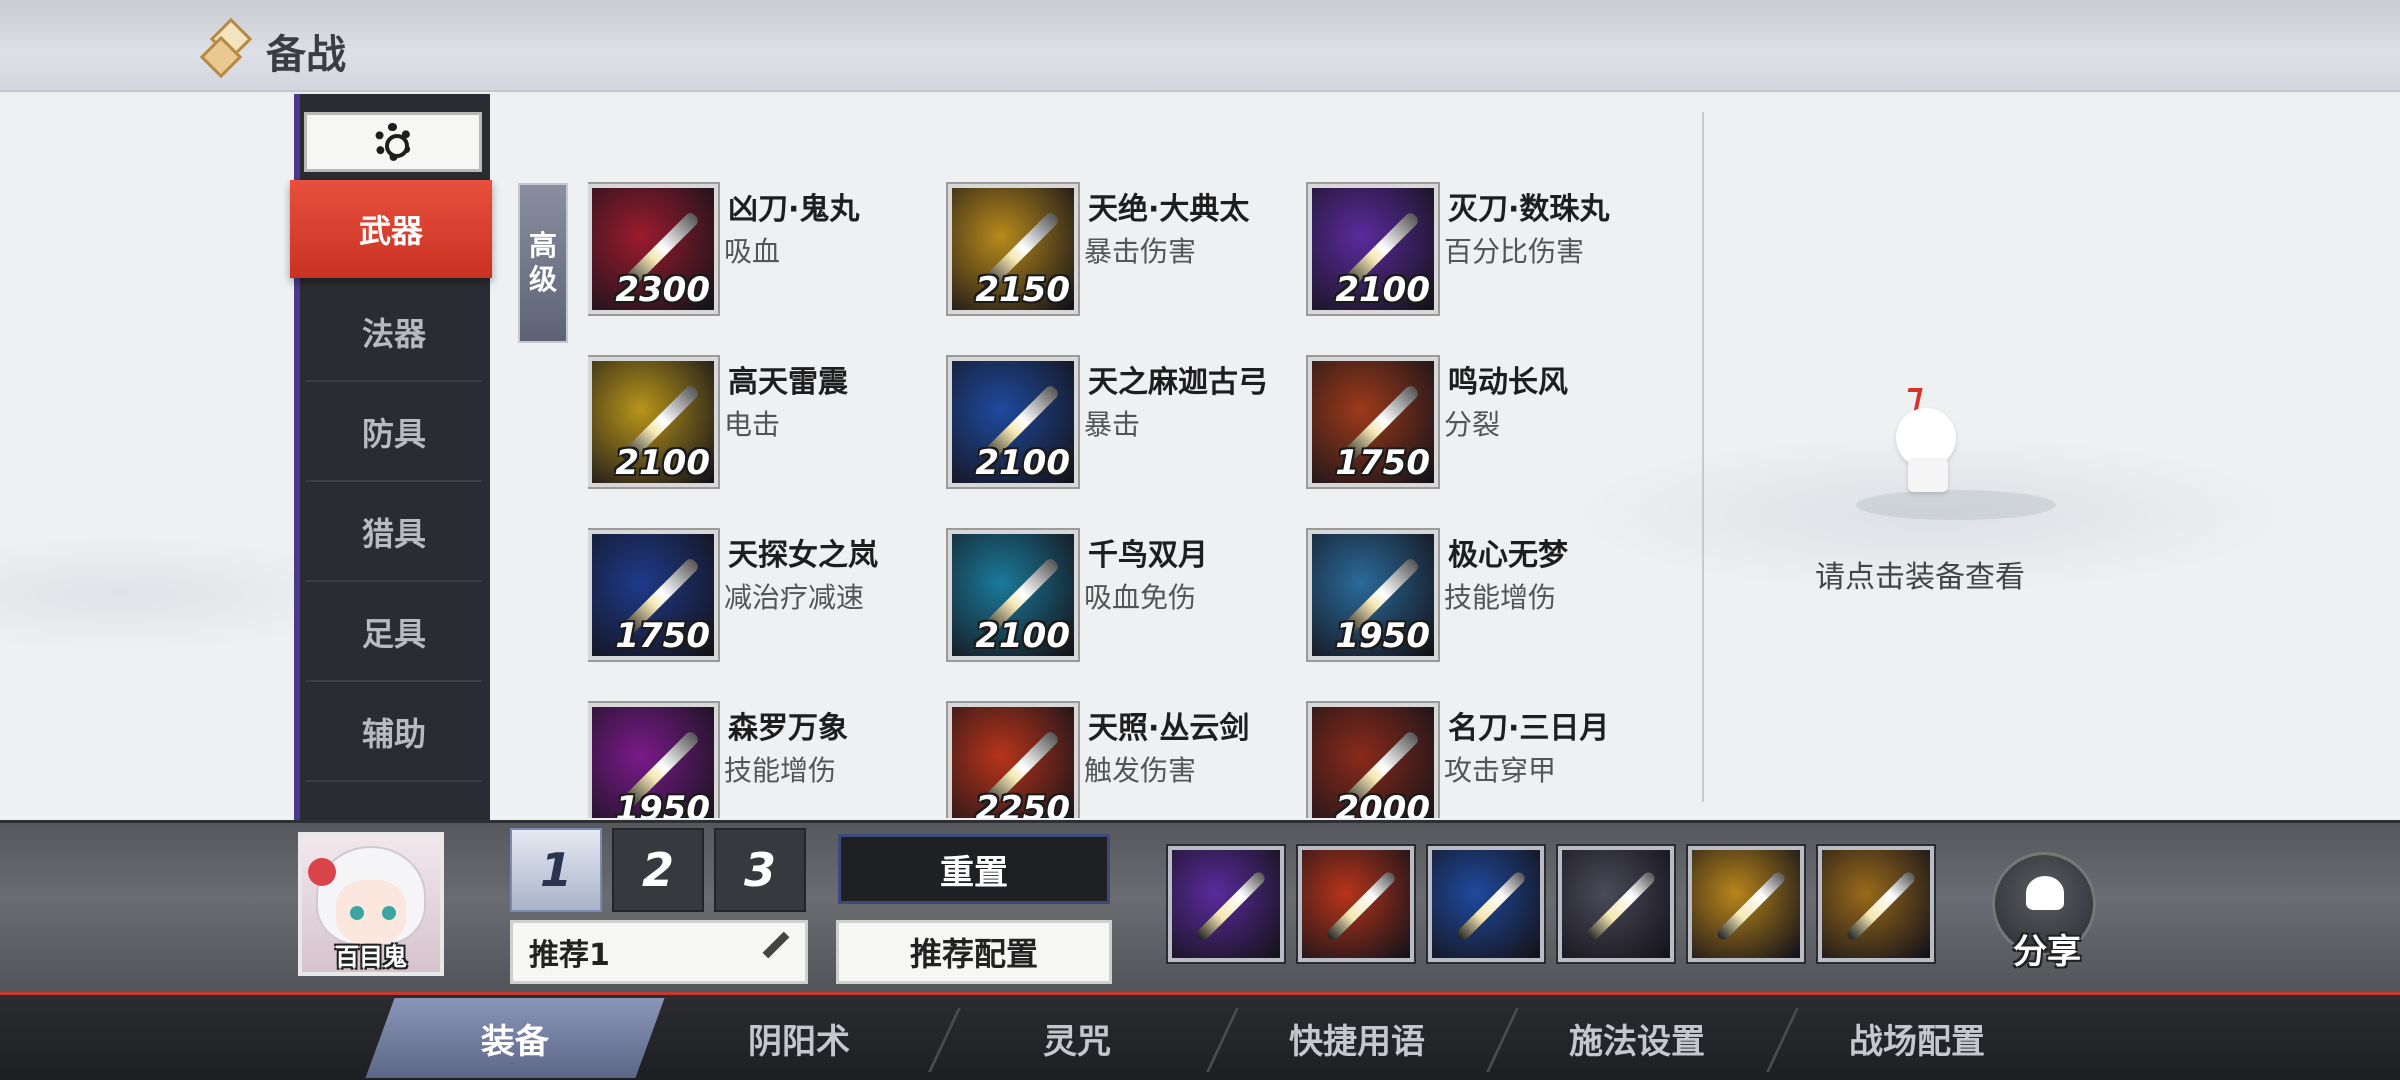  What do you see at coordinates (768, 594) in the screenshot?
I see `item-card: 1750 天探女之岚 减治疗减速` at bounding box center [768, 594].